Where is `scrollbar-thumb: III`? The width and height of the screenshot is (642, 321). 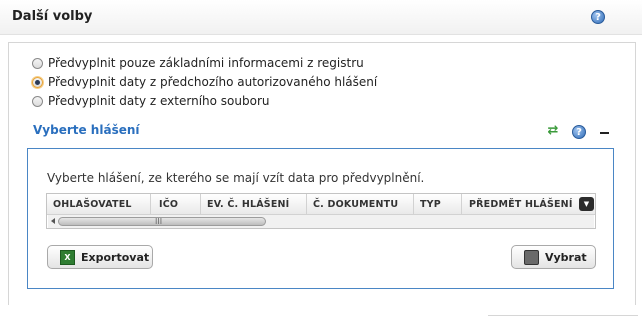
scrollbar-thumb: III is located at coordinates (162, 221).